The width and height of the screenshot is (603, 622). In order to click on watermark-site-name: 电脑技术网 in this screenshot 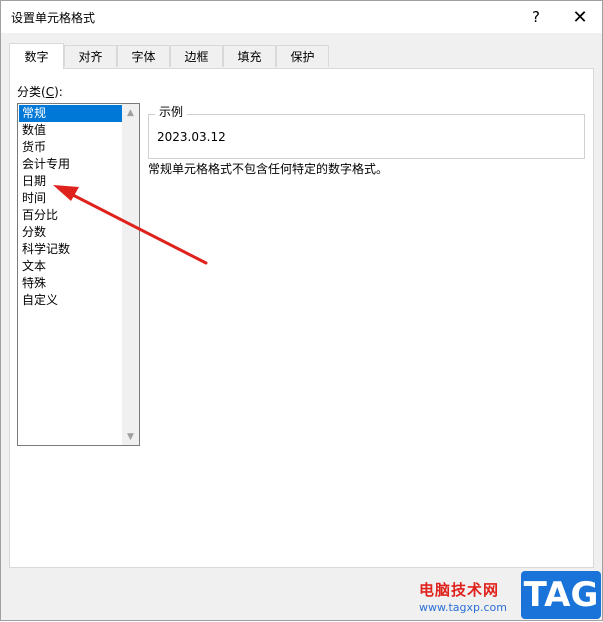, I will do `click(459, 590)`.